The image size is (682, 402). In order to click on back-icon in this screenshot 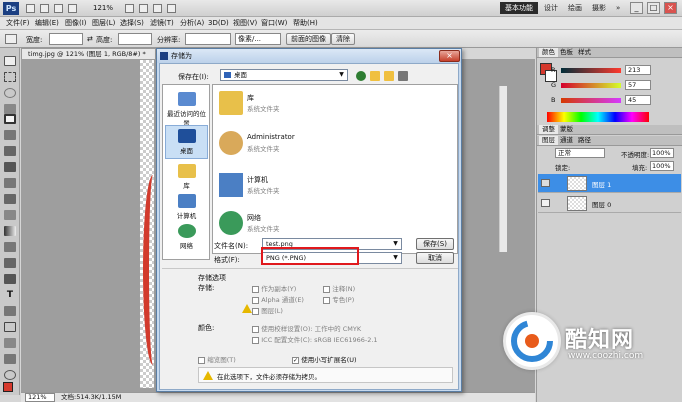, I will do `click(361, 76)`.